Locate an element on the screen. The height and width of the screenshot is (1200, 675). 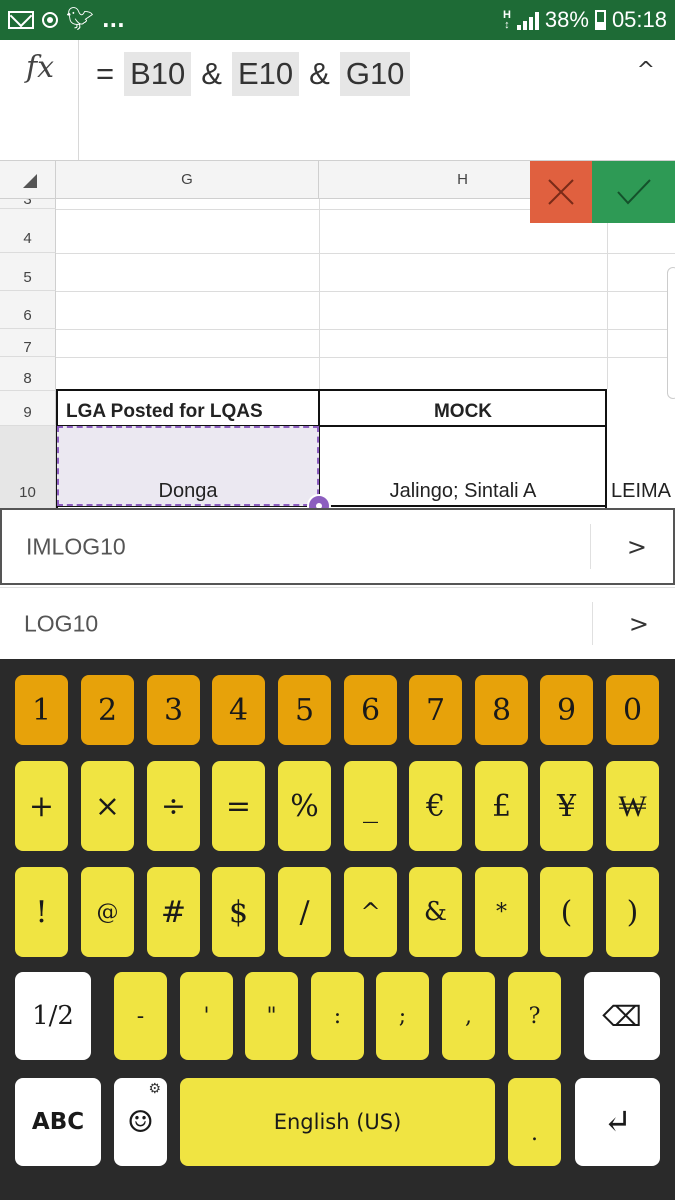
formula-token-ref: G10 is located at coordinates (375, 74).